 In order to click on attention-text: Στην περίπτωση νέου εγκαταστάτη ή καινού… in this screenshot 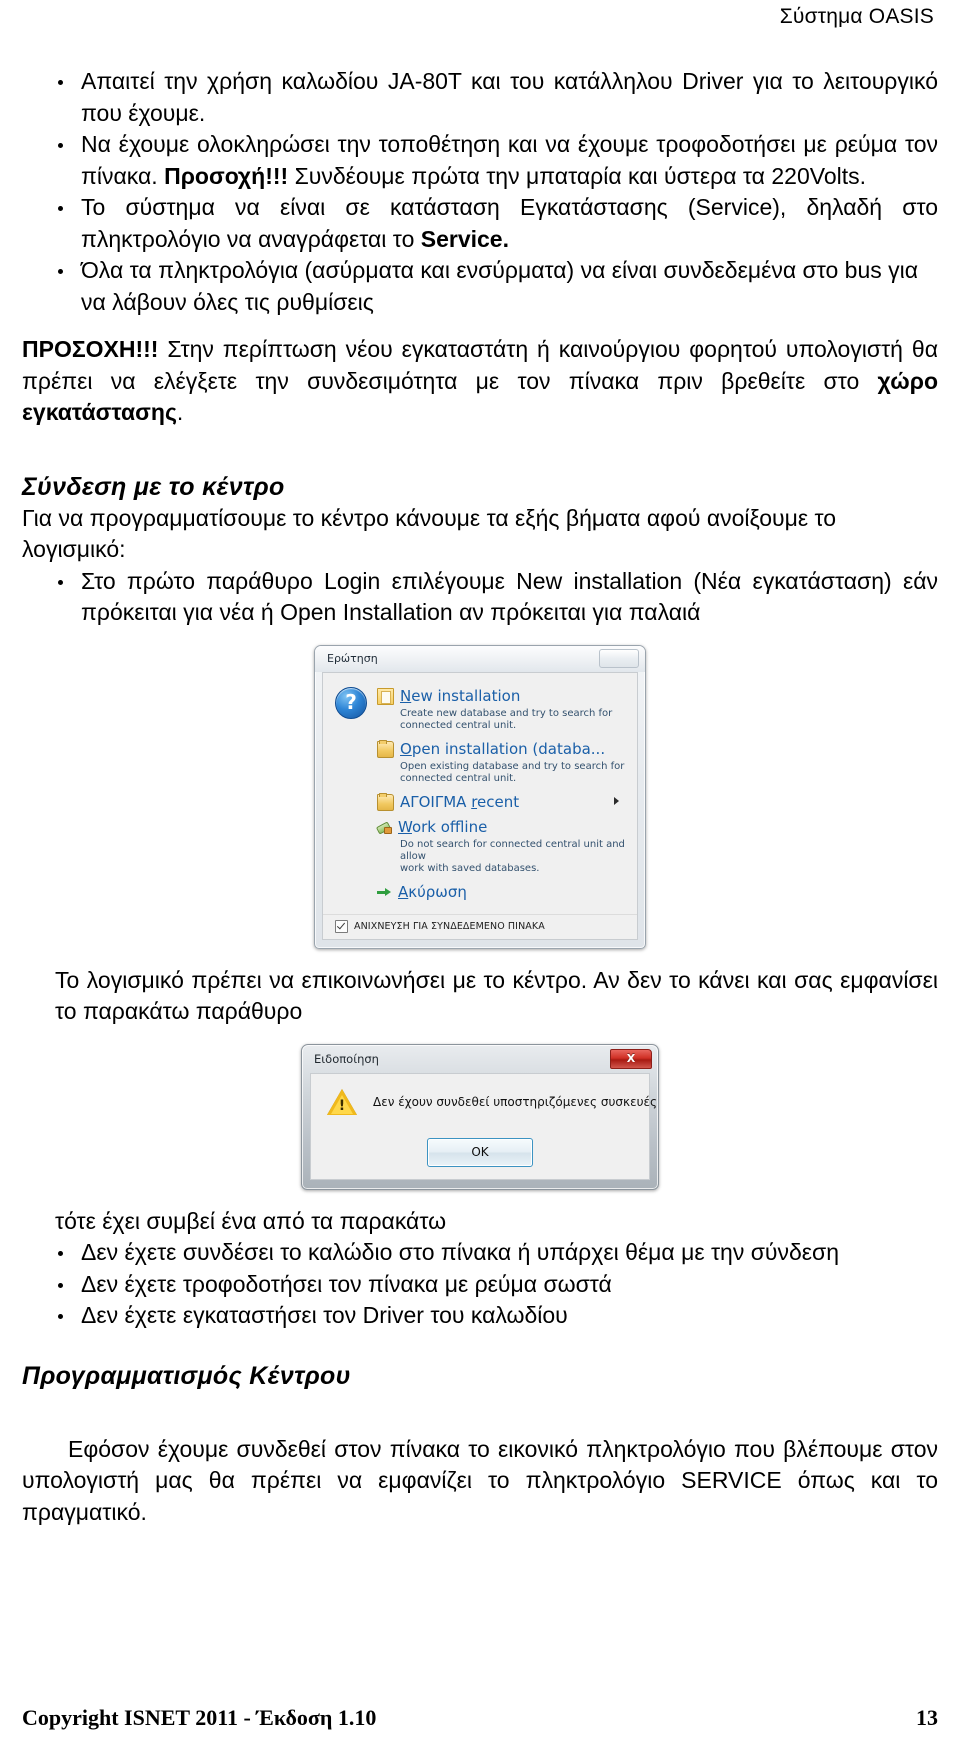, I will do `click(480, 365)`.